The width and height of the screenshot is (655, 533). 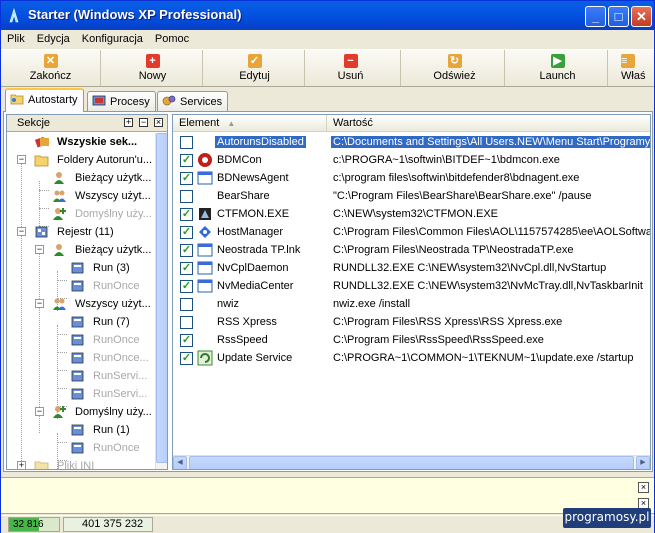 I want to click on launch-button: ▶ Launch, so click(x=558, y=68).